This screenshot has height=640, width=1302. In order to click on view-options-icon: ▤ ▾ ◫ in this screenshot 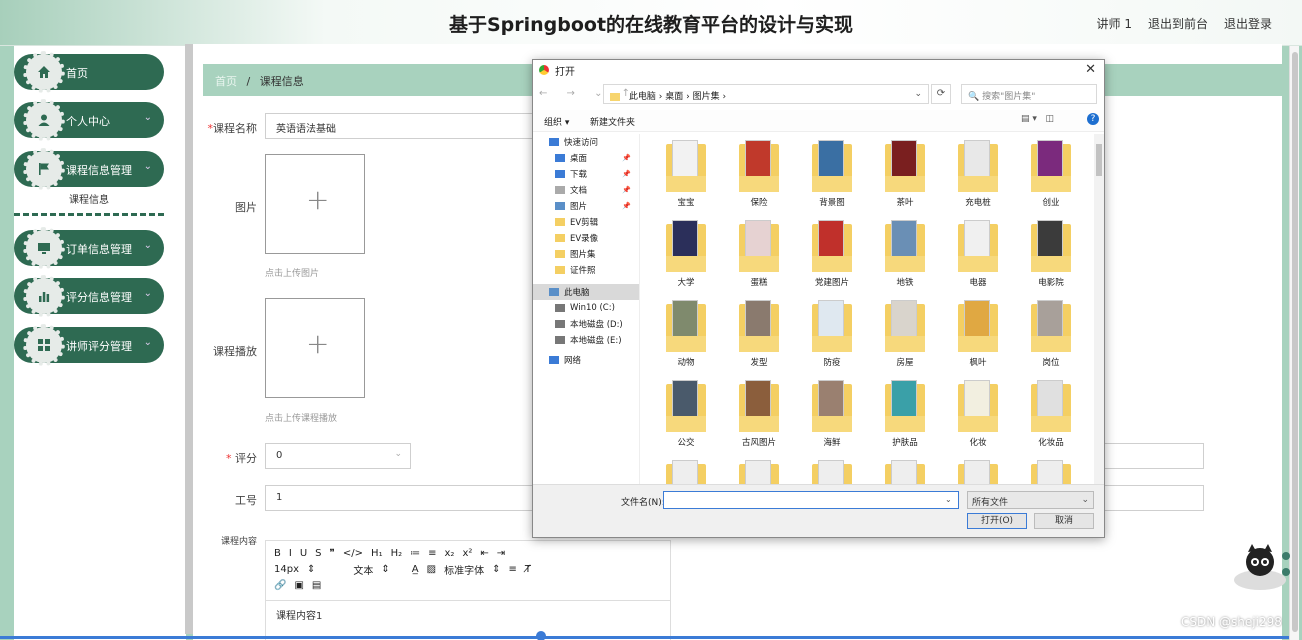, I will do `click(1037, 119)`.